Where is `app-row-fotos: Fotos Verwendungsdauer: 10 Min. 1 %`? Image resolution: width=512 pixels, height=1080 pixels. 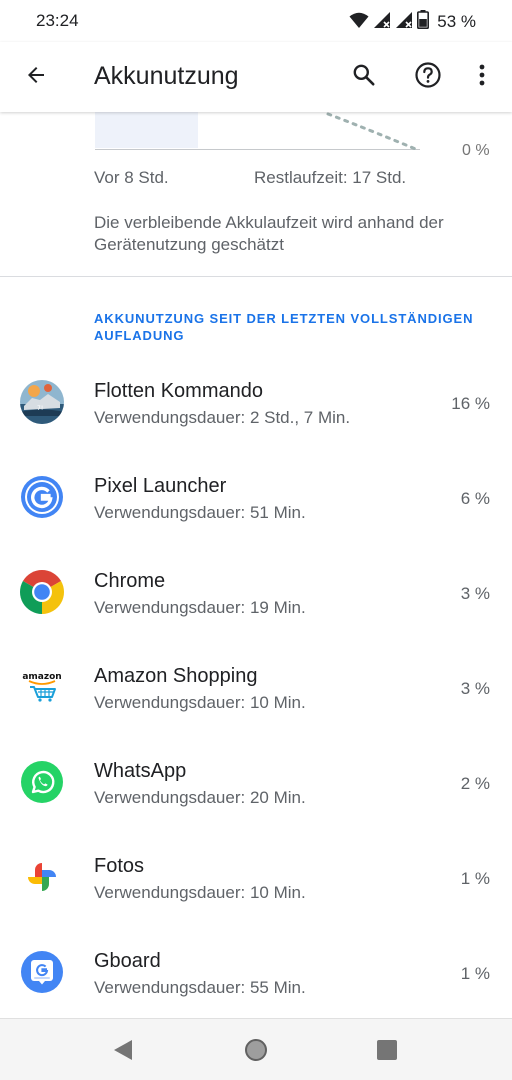 app-row-fotos: Fotos Verwendungsdauer: 10 Min. 1 % is located at coordinates (256, 878).